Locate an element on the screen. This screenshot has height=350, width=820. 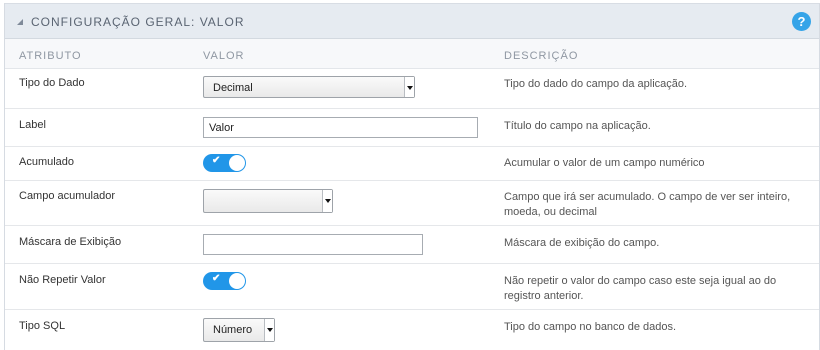
select-value: Decimal is located at coordinates (233, 88).